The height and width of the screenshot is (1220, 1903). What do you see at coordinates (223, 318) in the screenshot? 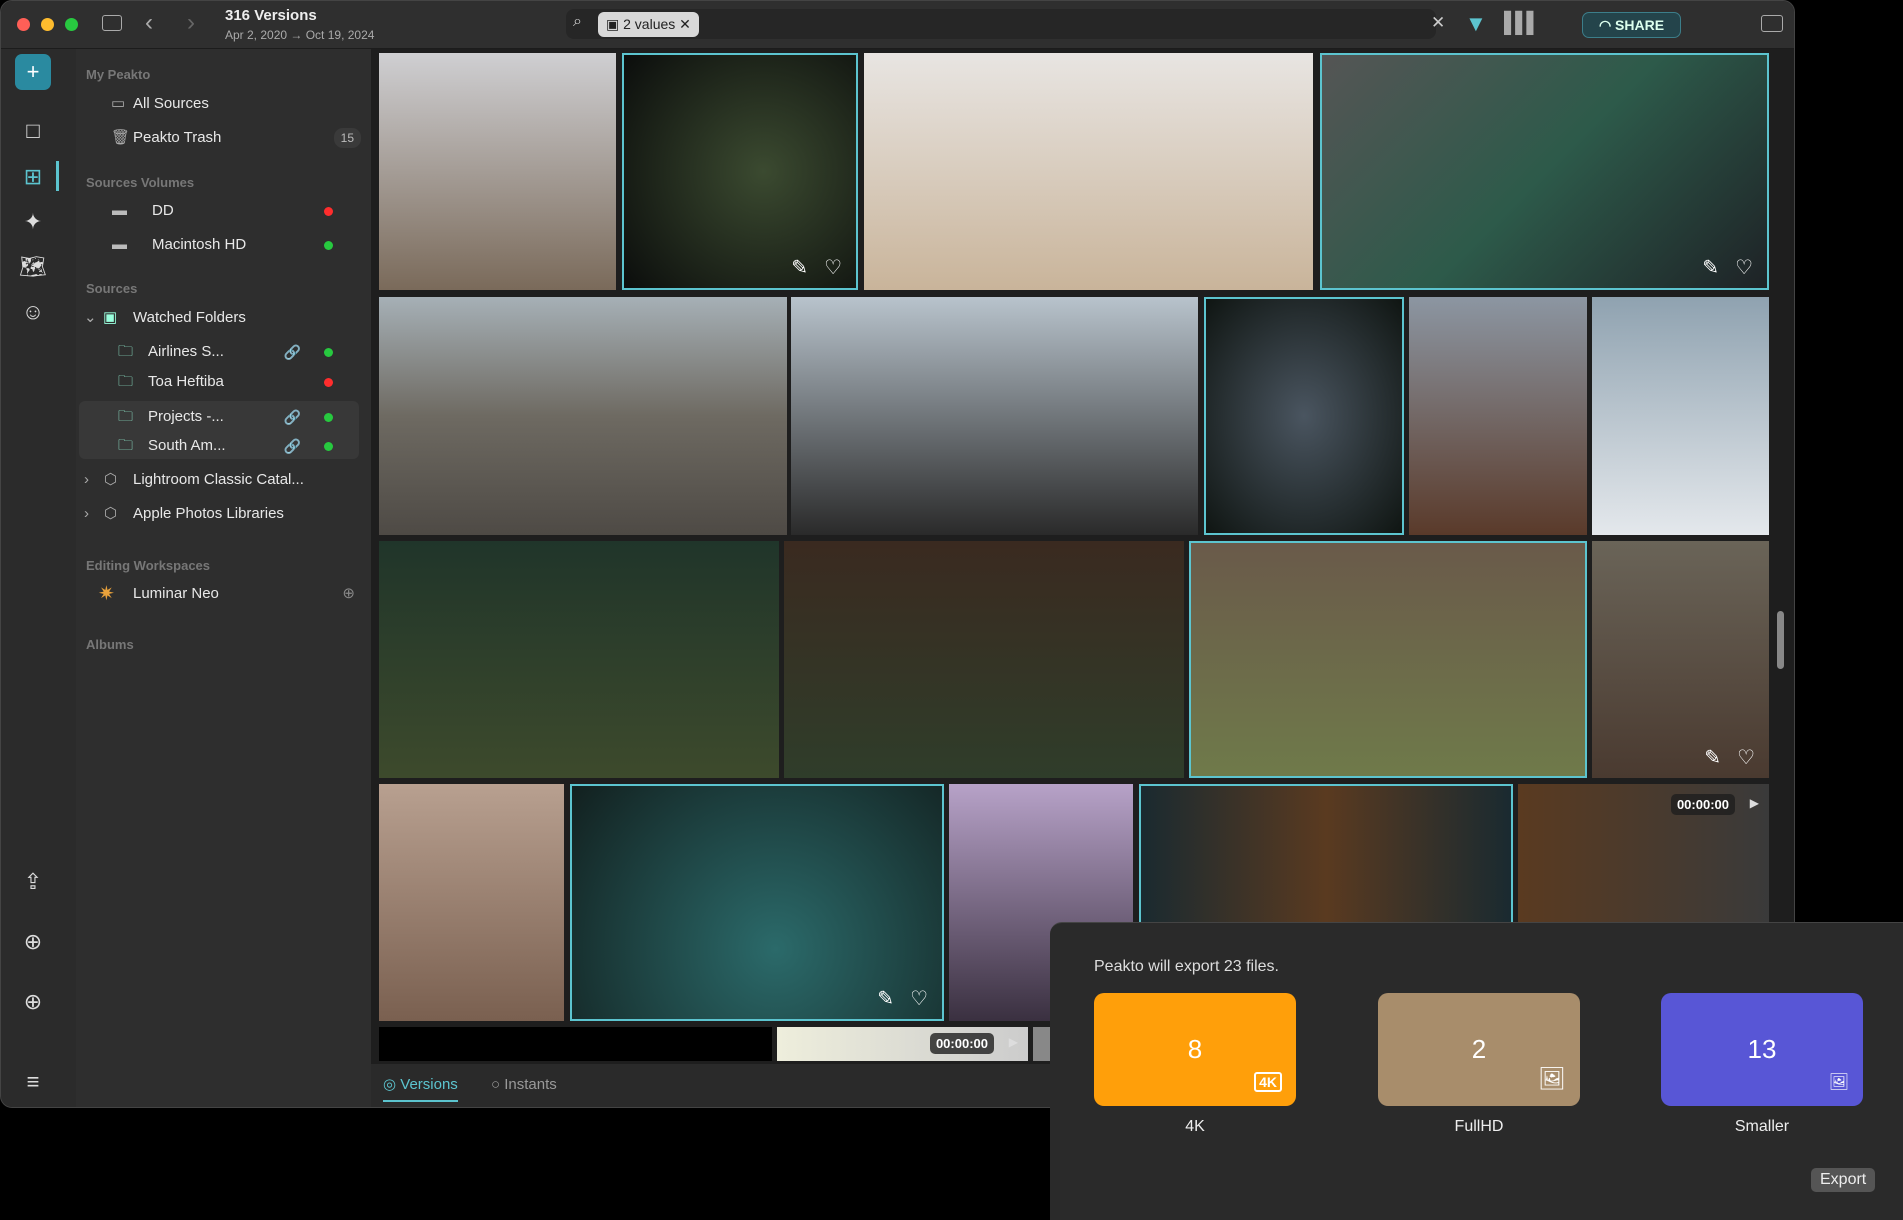
I see `sidebar-item-watched-folders: ⌄ ▣ Watched Folders` at bounding box center [223, 318].